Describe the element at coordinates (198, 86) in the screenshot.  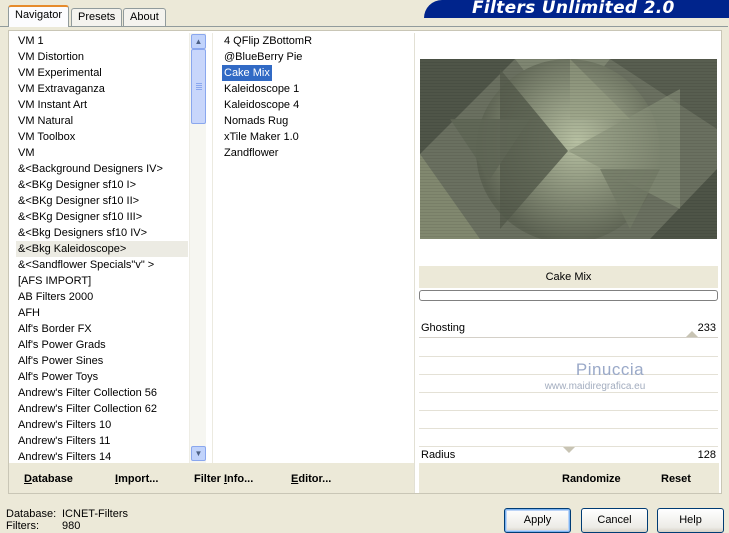
I see `scroll-thumb` at that location.